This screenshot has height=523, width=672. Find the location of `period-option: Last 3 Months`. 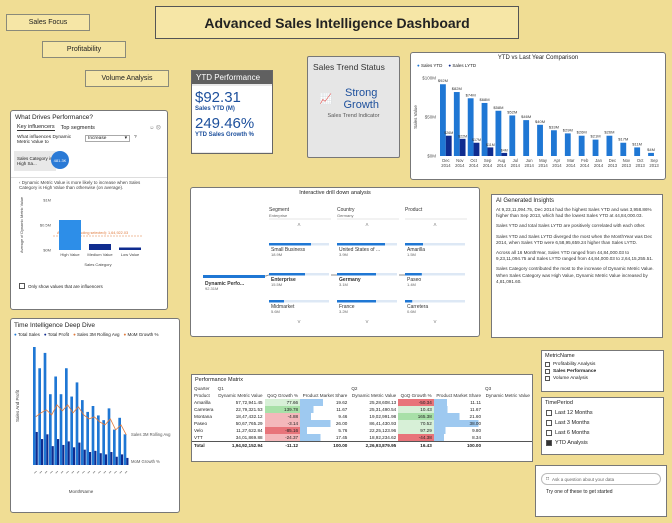

period-option: Last 3 Months is located at coordinates (602, 423).